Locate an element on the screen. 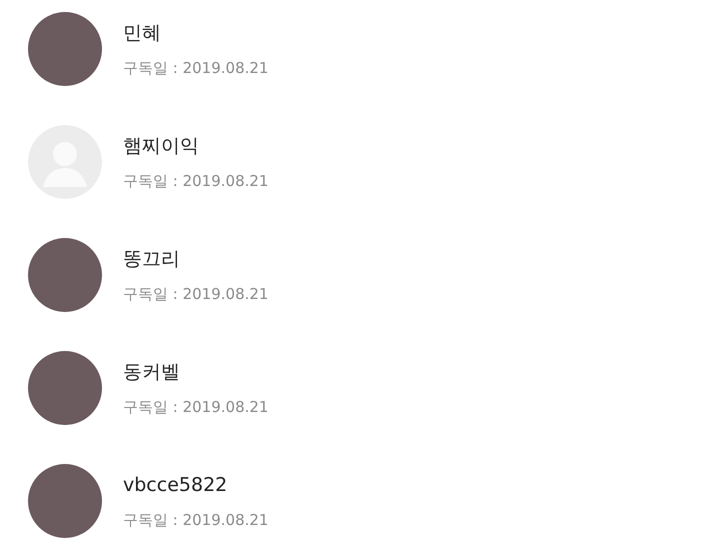 This screenshot has height=540, width=720. user-name: 민혜 is located at coordinates (142, 33).